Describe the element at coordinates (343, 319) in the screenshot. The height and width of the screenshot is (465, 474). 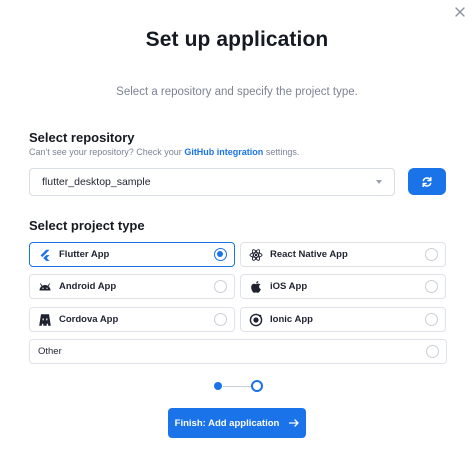
I see `option-ionic-app: Ionic App` at that location.